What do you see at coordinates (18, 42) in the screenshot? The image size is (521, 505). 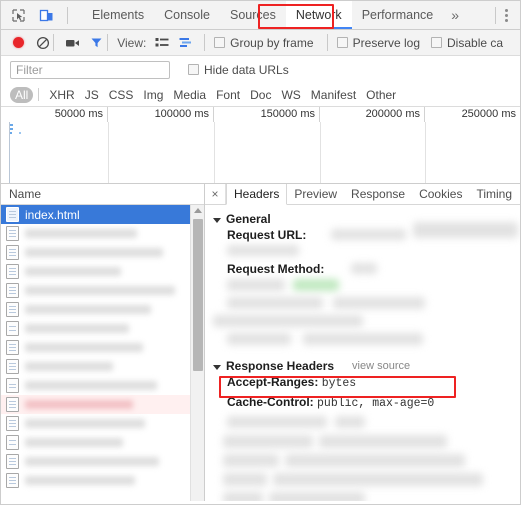 I see `record-button` at bounding box center [18, 42].